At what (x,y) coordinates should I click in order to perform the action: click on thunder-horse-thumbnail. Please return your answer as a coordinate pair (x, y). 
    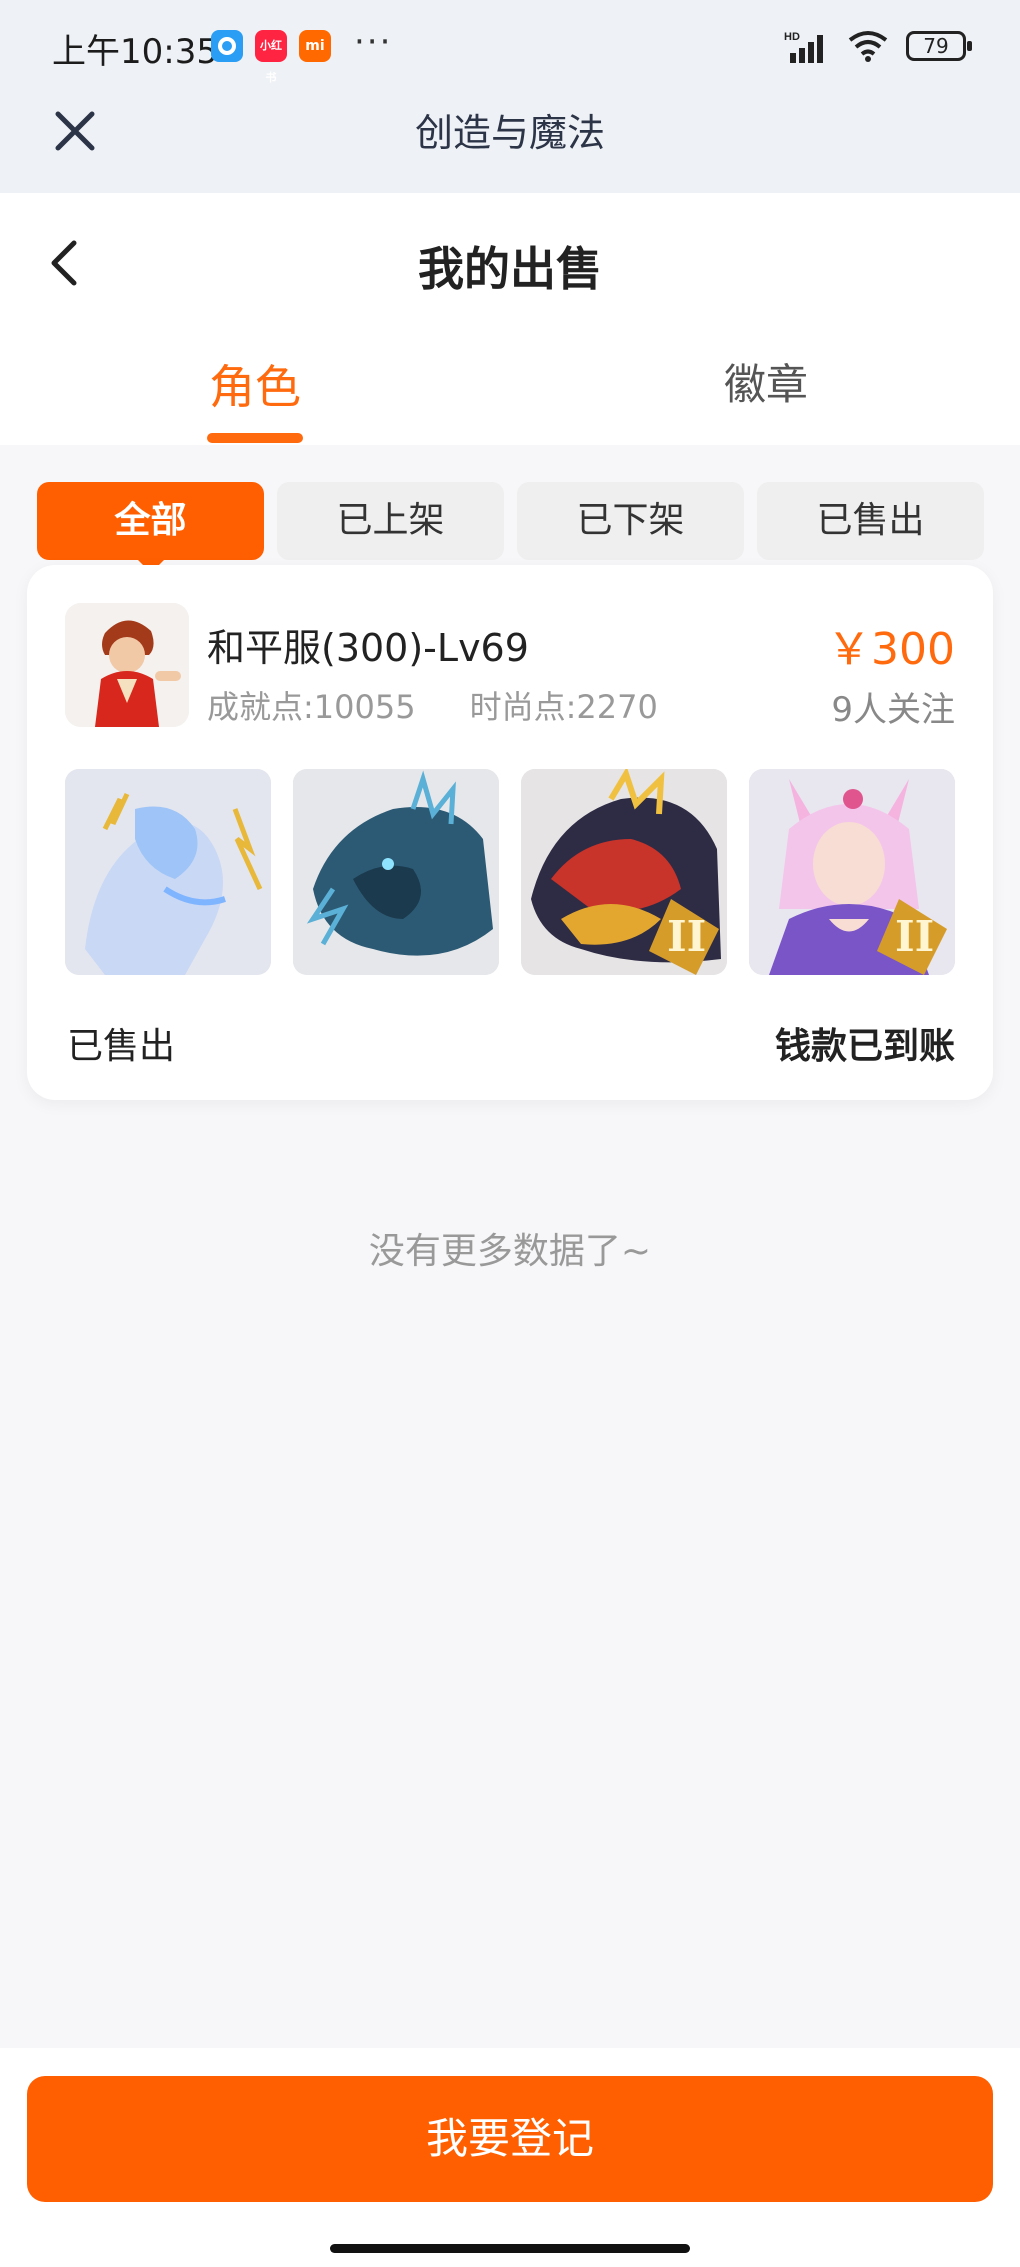
    Looking at the image, I should click on (168, 872).